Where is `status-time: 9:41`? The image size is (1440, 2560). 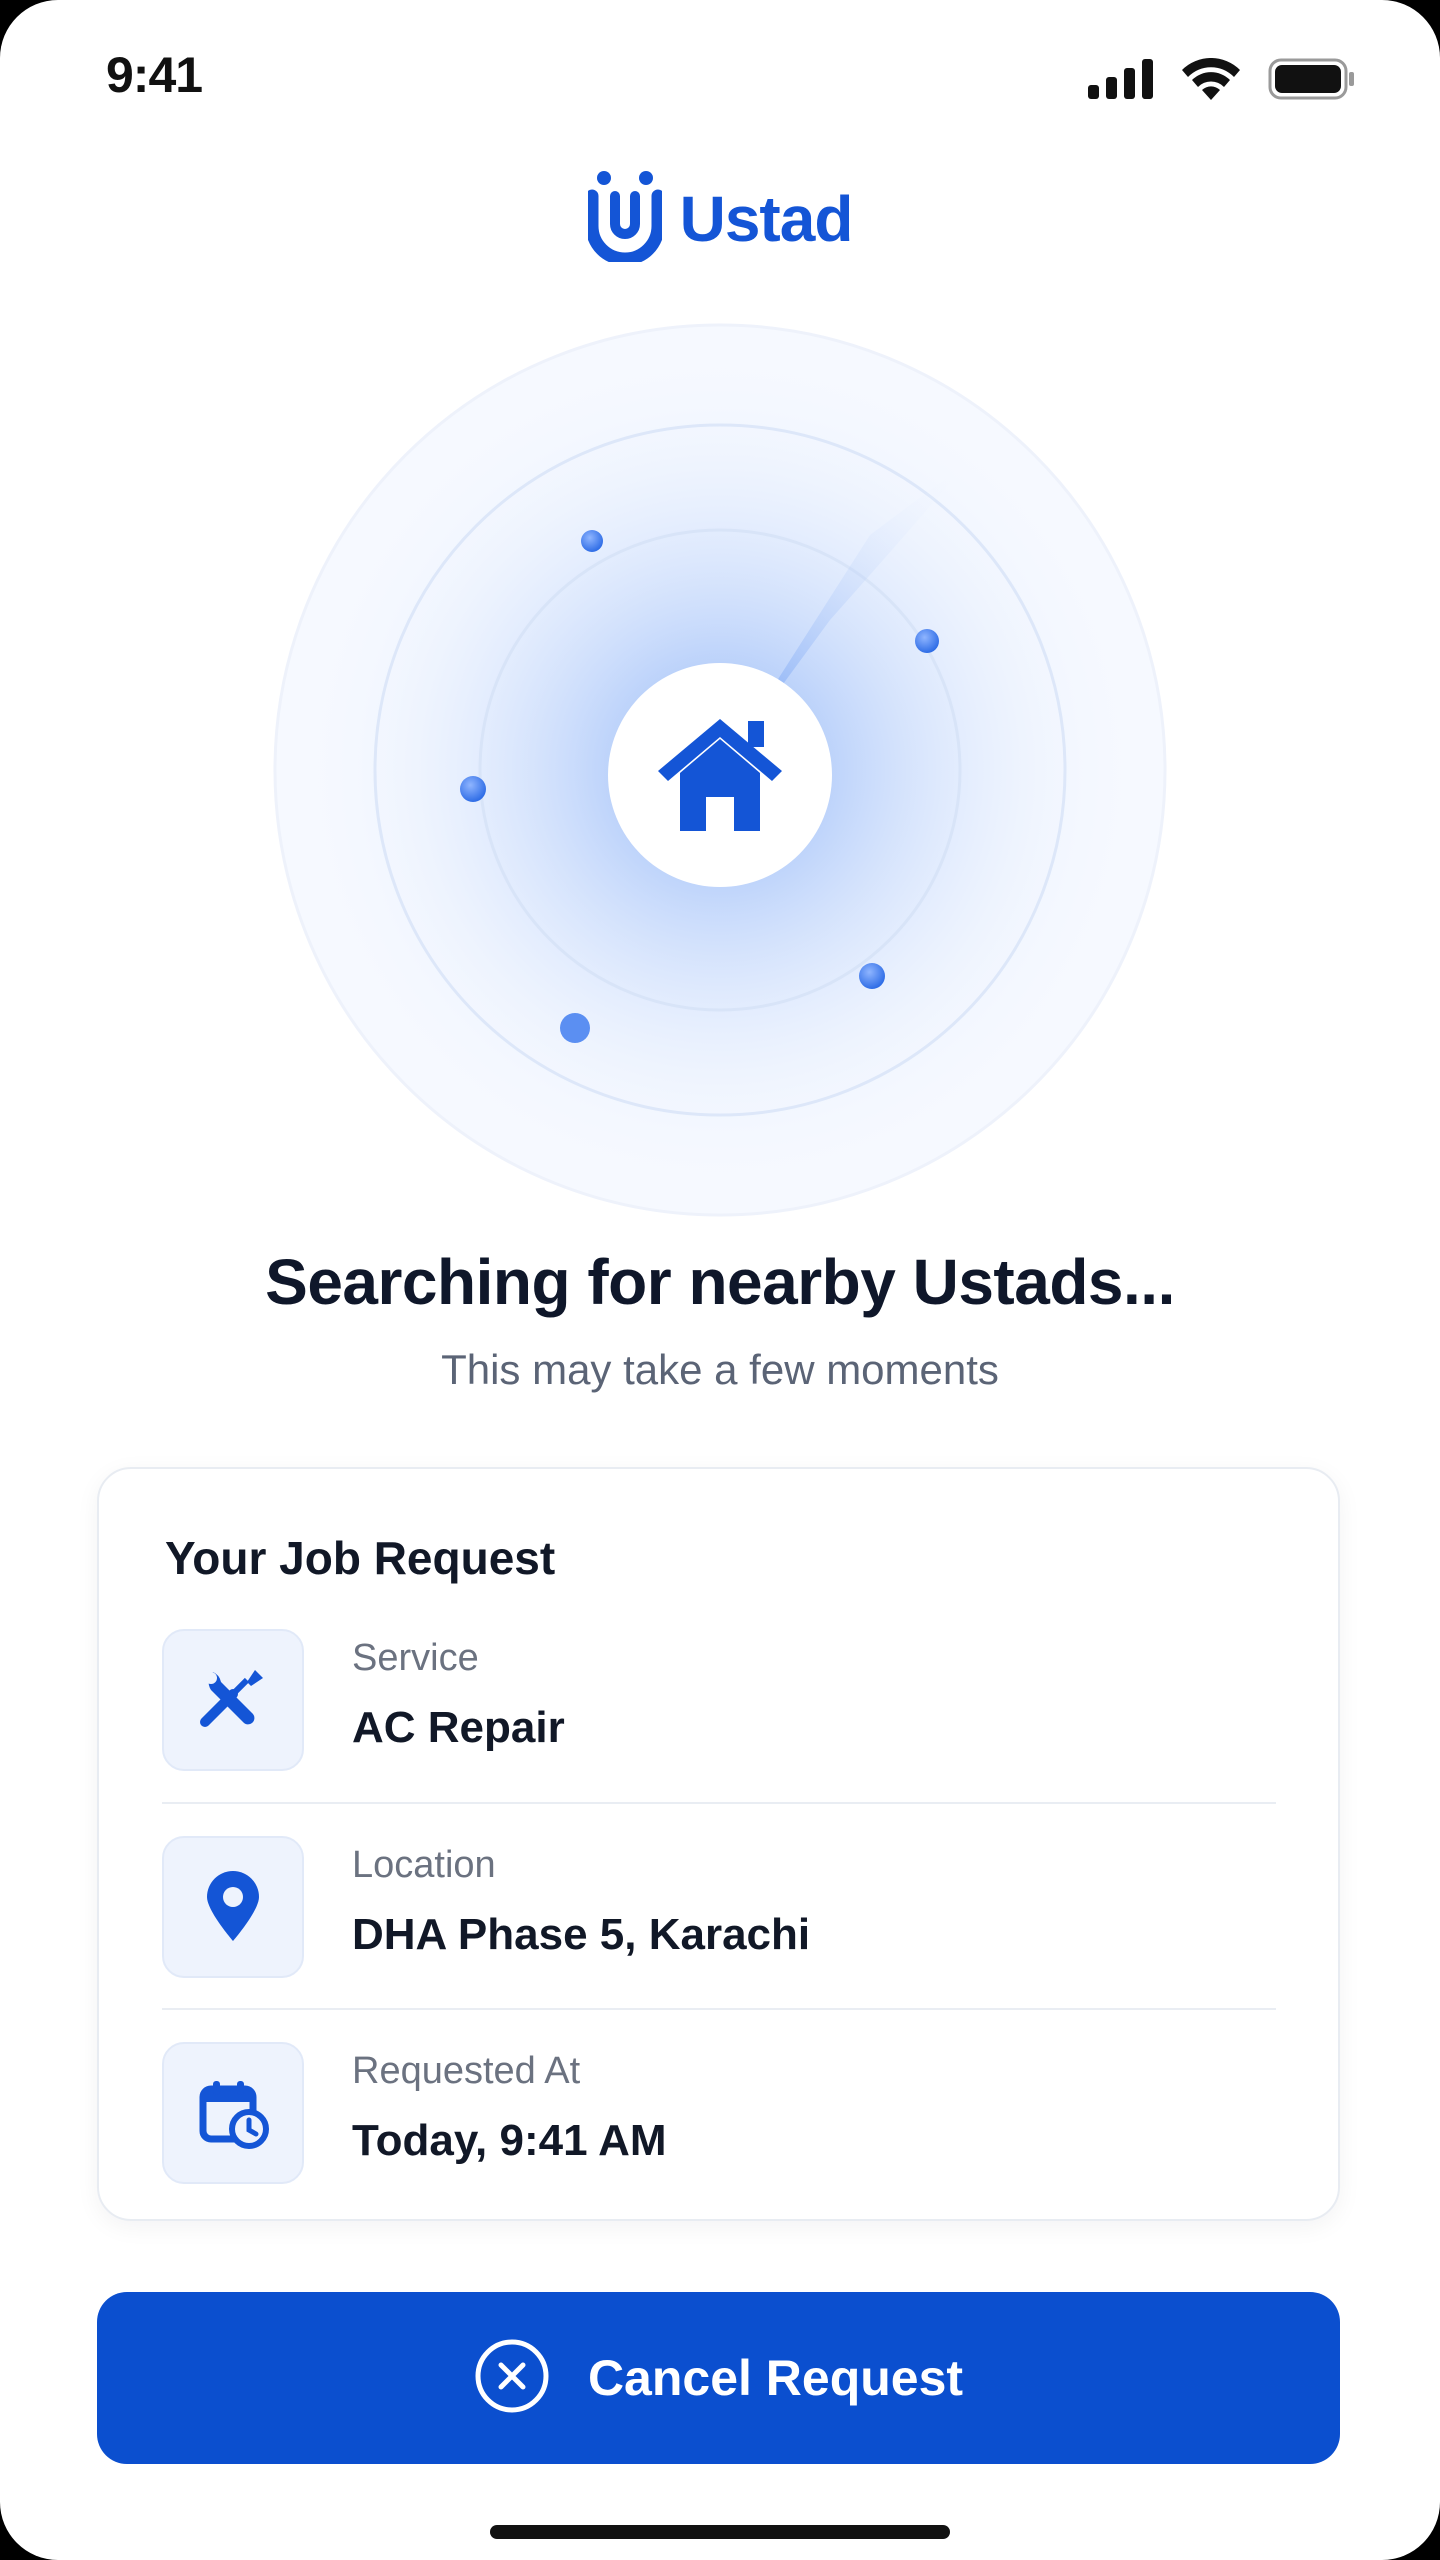 status-time: 9:41 is located at coordinates (154, 75).